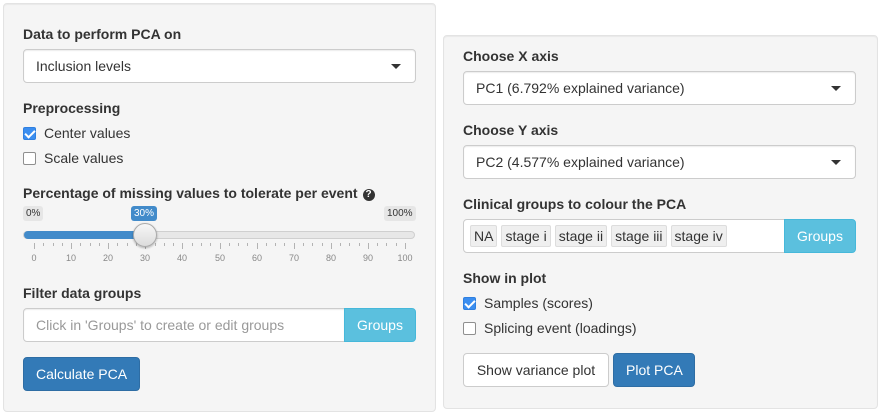 The height and width of the screenshot is (418, 880). What do you see at coordinates (145, 258) in the screenshot?
I see `slider-tick-label: 30` at bounding box center [145, 258].